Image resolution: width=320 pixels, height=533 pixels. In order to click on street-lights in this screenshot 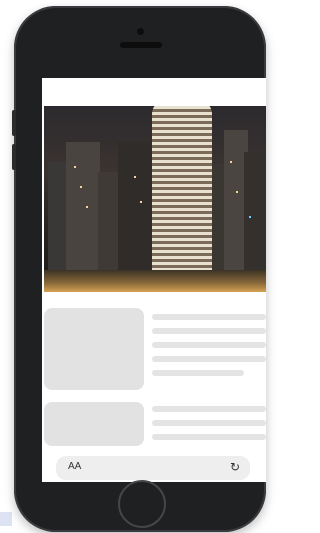, I will do `click(155, 281)`.